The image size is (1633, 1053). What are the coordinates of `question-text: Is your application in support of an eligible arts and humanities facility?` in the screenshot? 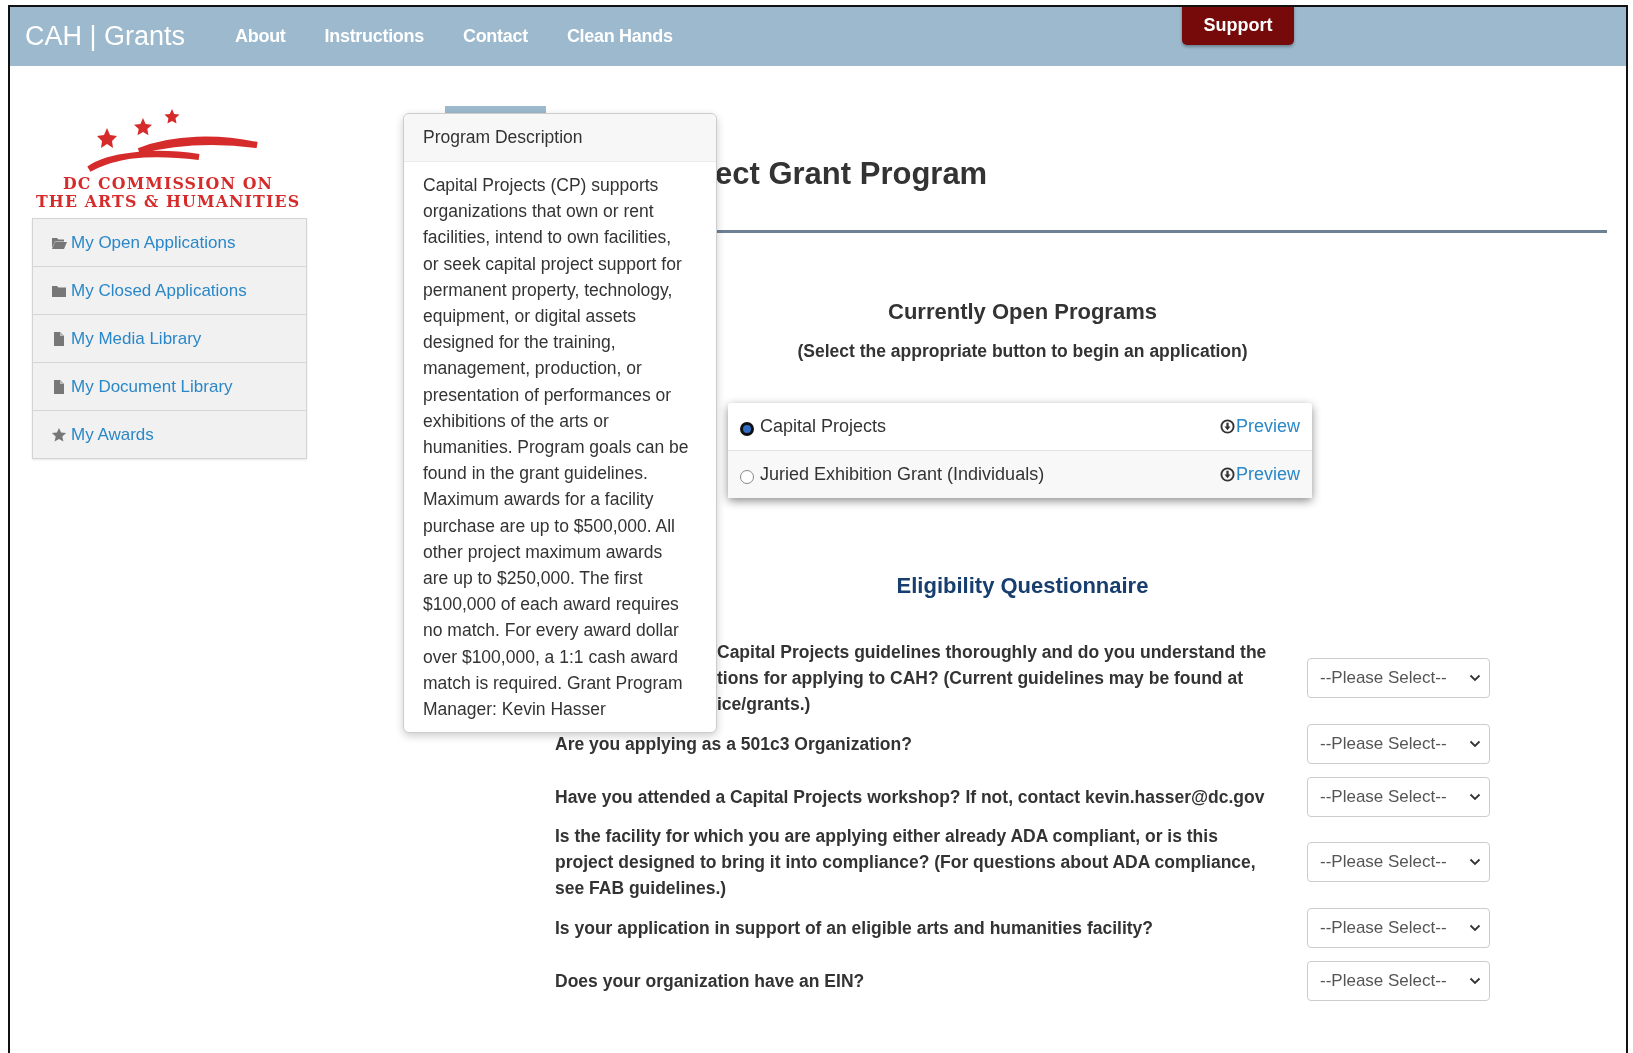 It's located at (854, 928).